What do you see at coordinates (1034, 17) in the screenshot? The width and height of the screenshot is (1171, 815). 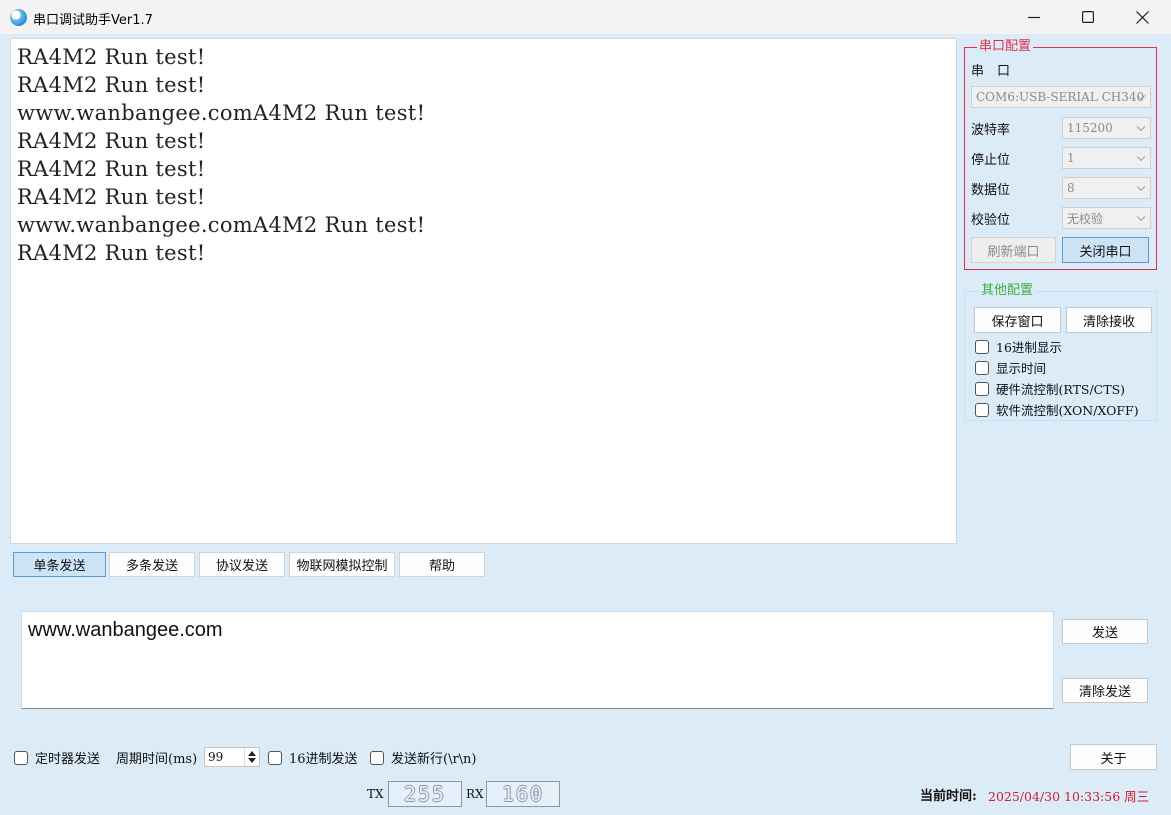 I see `minimize-icon` at bounding box center [1034, 17].